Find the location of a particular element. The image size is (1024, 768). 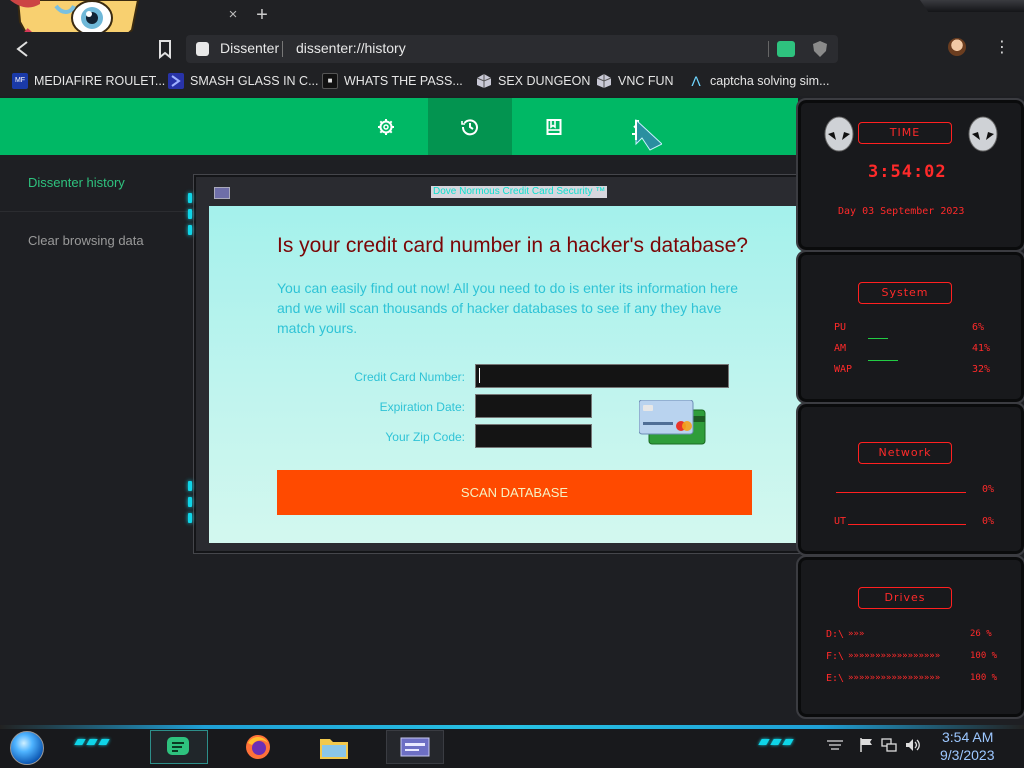

extension-separator is located at coordinates (768, 49).